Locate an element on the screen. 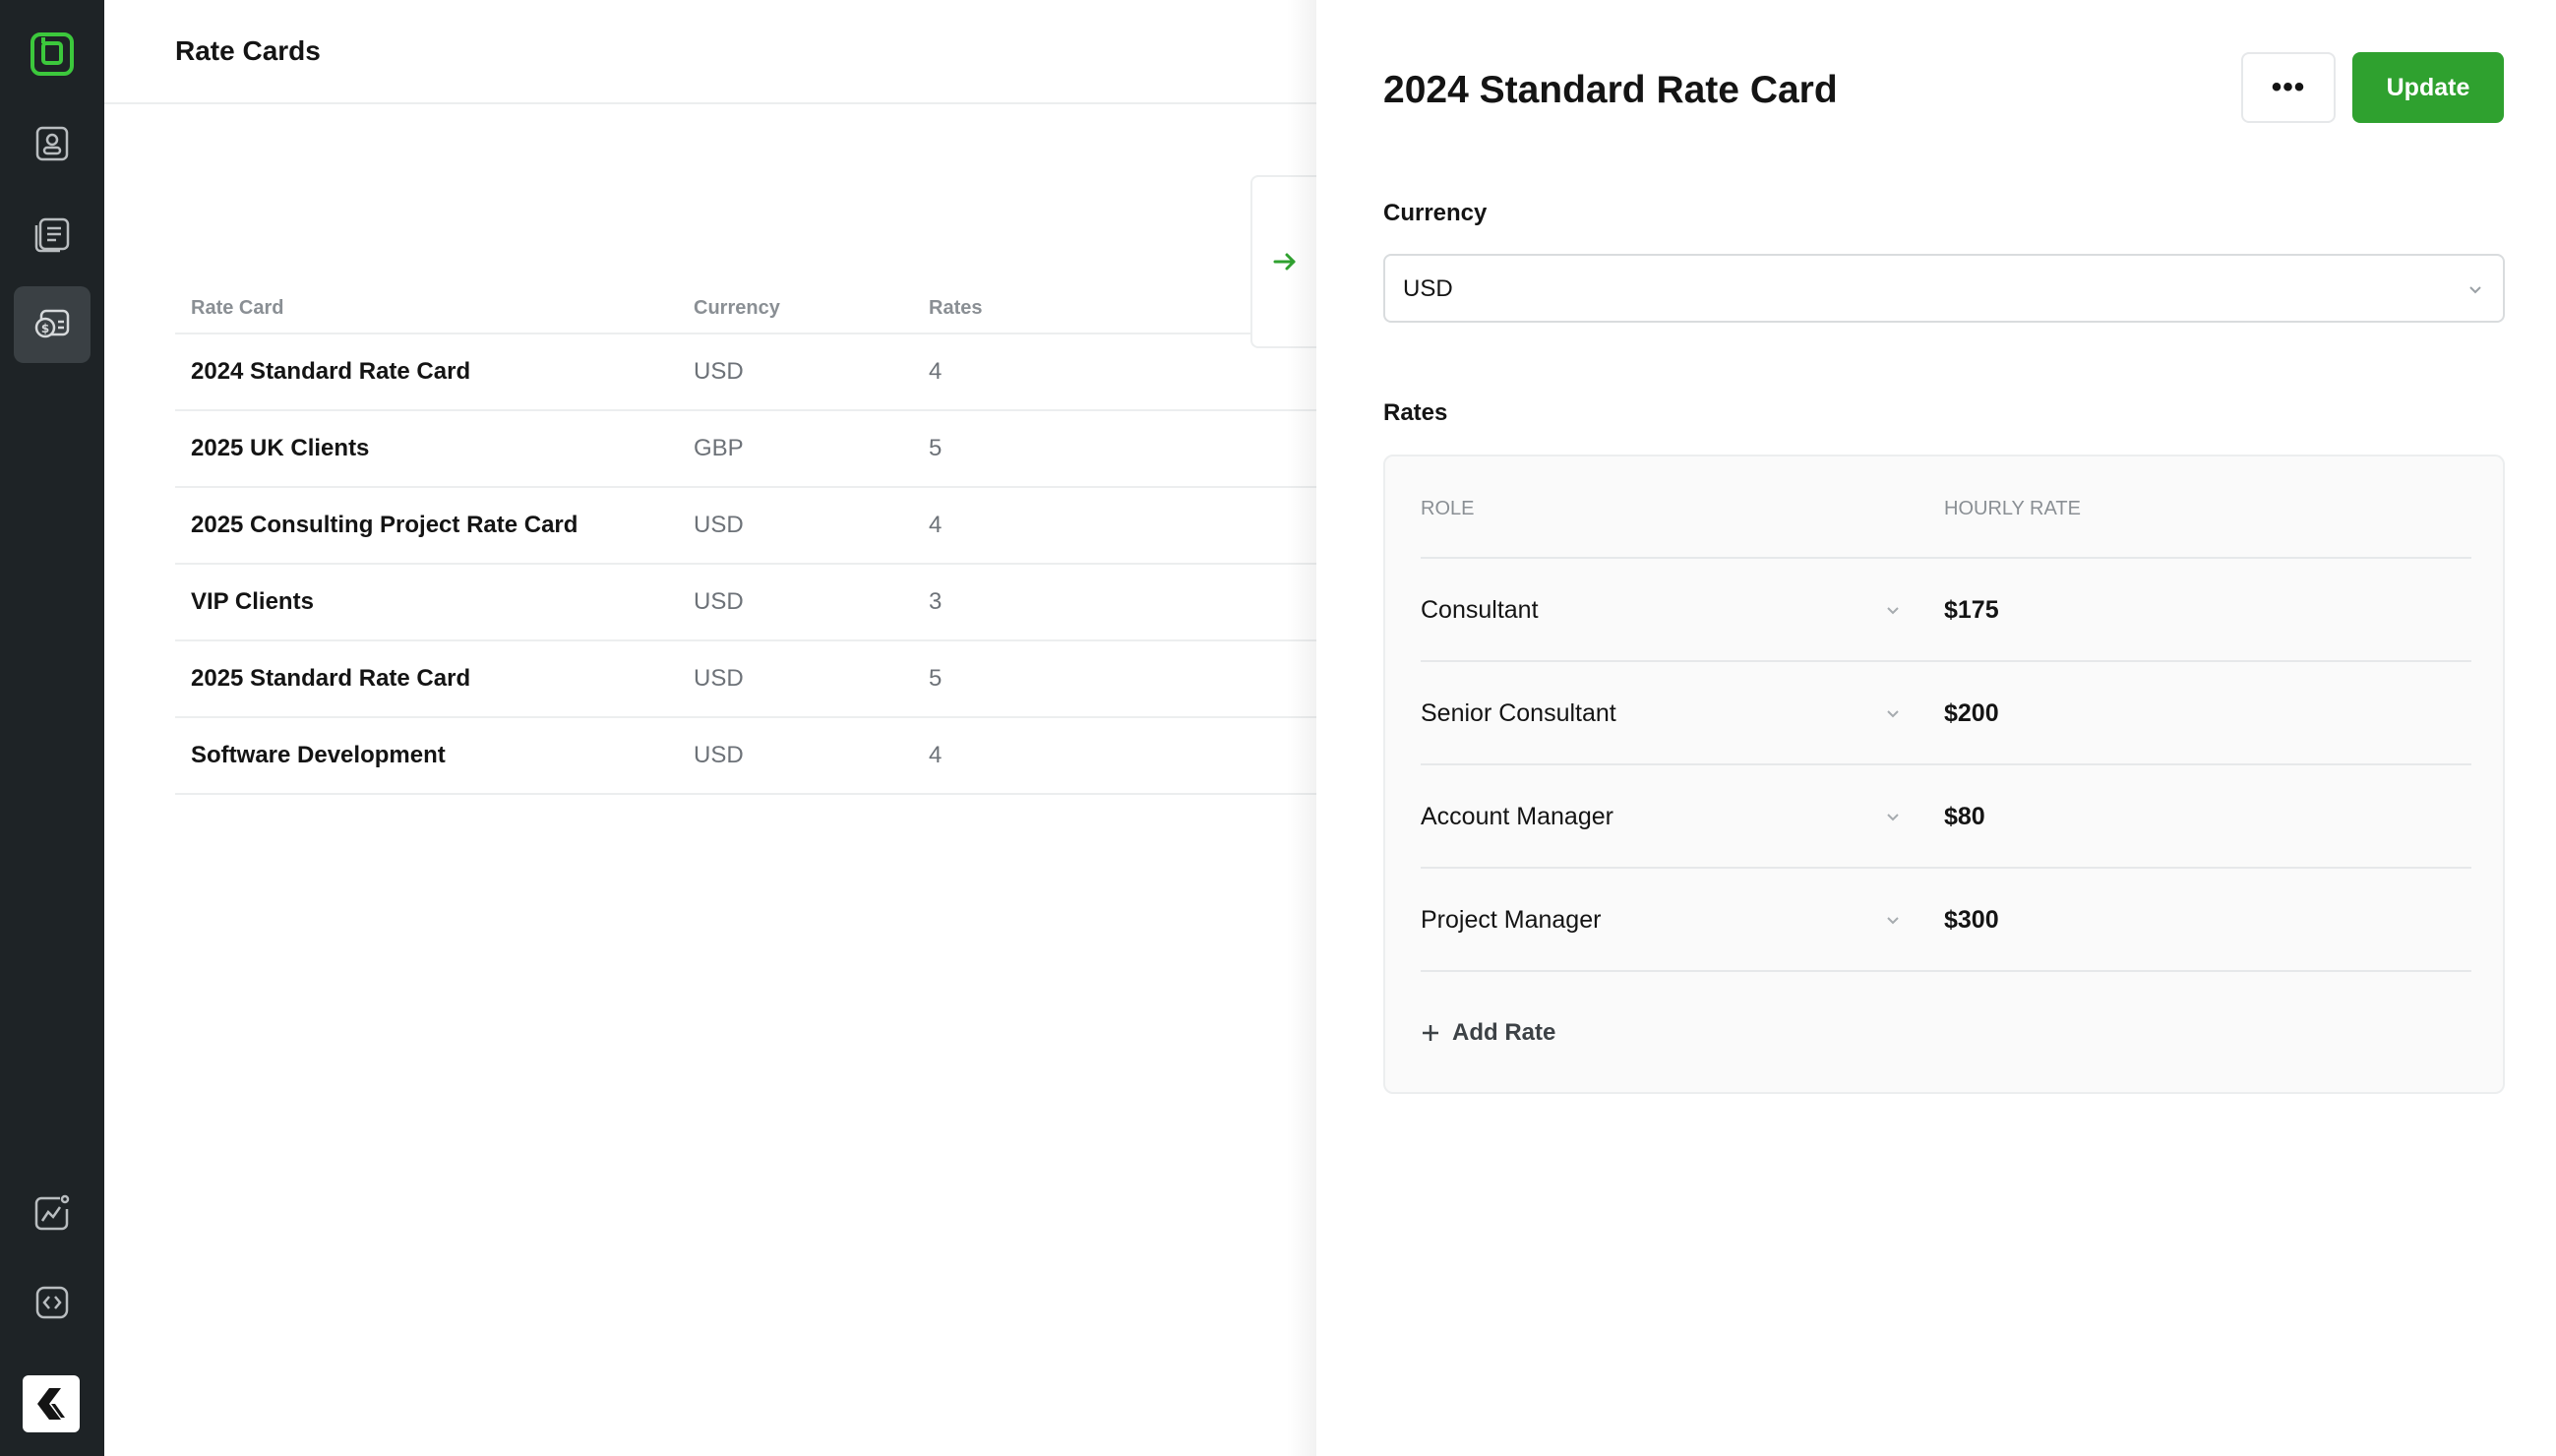 This screenshot has width=2556, height=1456. role-select: Consultant is located at coordinates (1480, 610).